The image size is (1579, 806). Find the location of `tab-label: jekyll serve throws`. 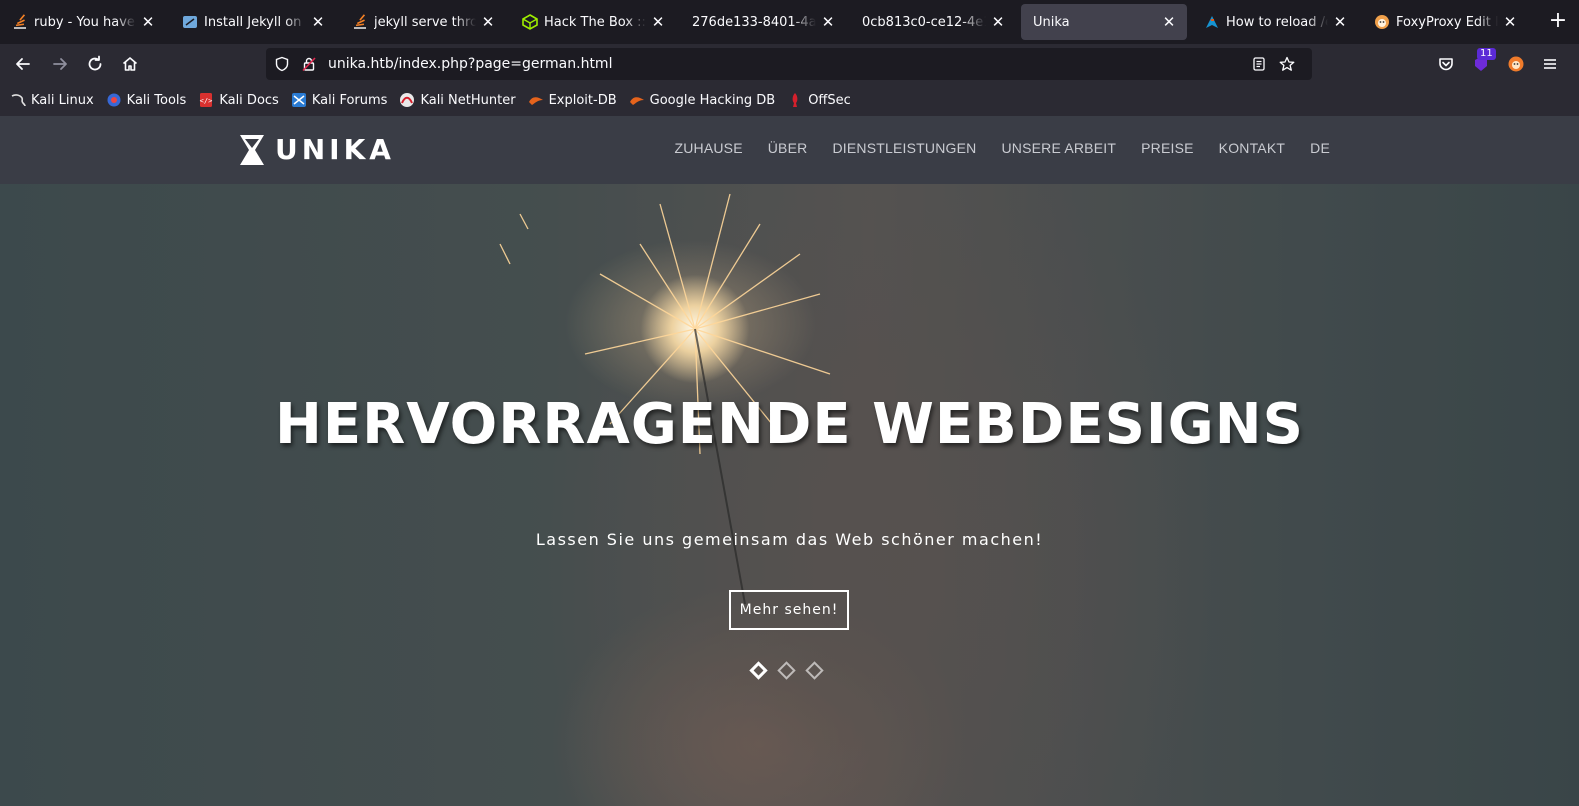

tab-label: jekyll serve throws is located at coordinates (425, 22).